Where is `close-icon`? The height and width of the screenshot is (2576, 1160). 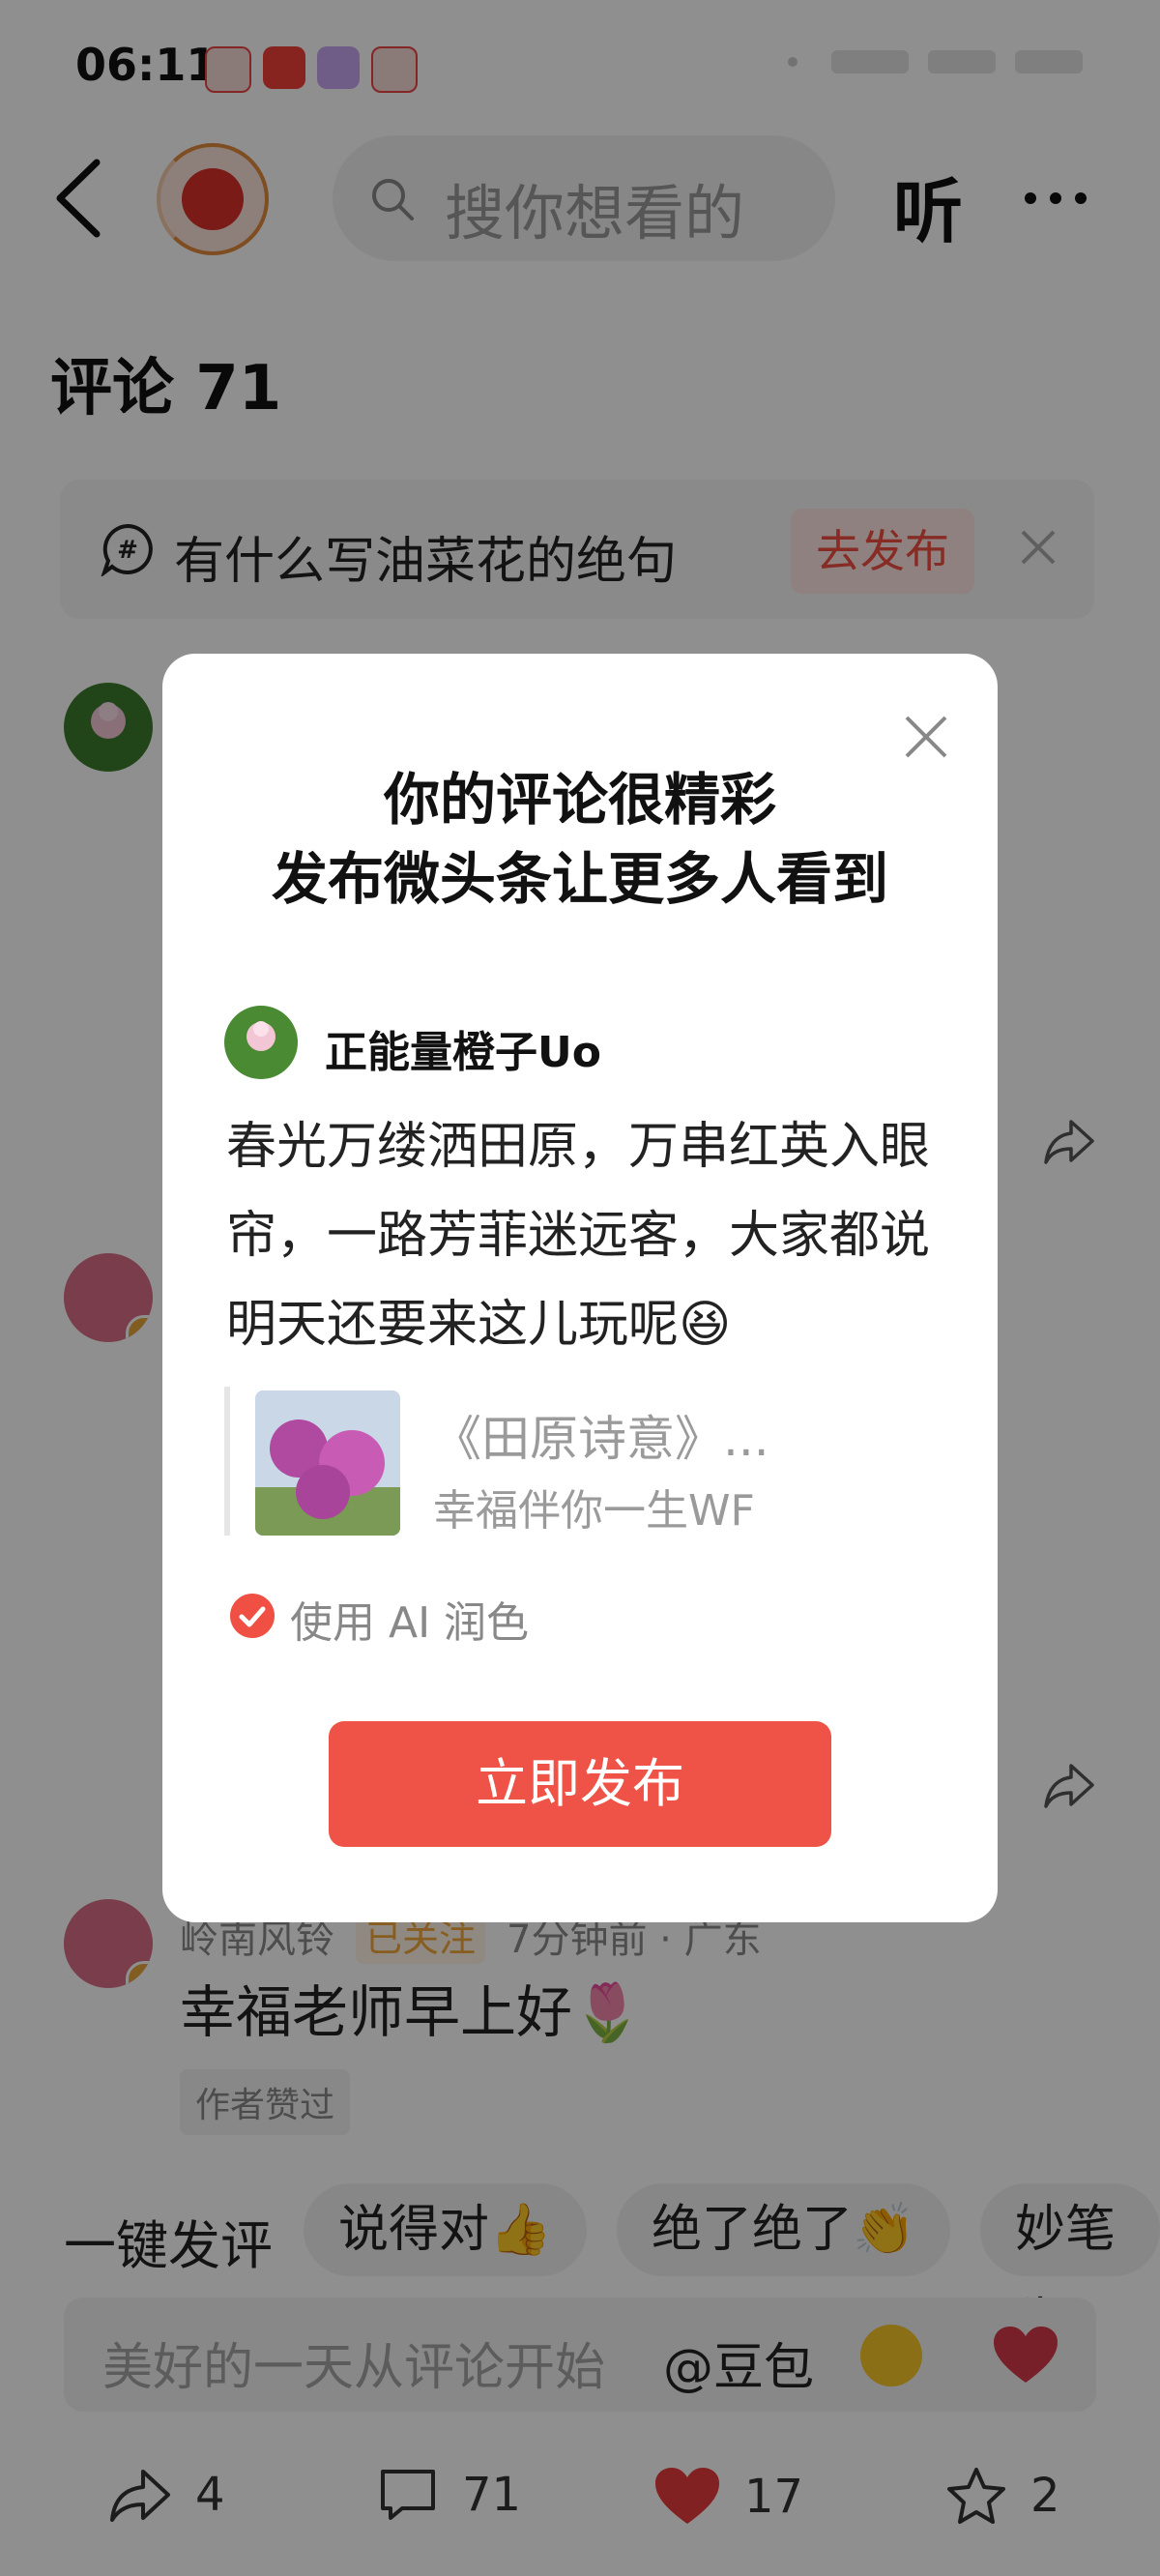
close-icon is located at coordinates (926, 737).